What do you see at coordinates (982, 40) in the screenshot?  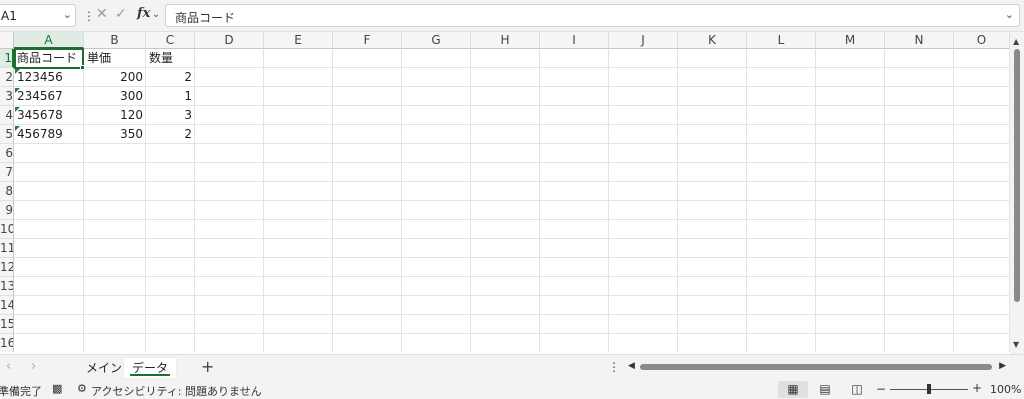 I see `column-header: O` at bounding box center [982, 40].